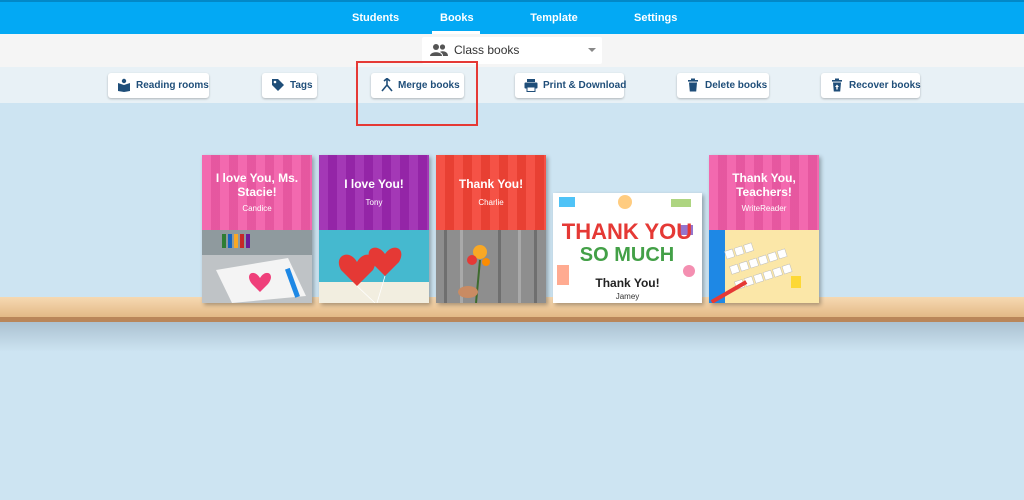  What do you see at coordinates (764, 266) in the screenshot?
I see `book-cover-photo-letter-tiles` at bounding box center [764, 266].